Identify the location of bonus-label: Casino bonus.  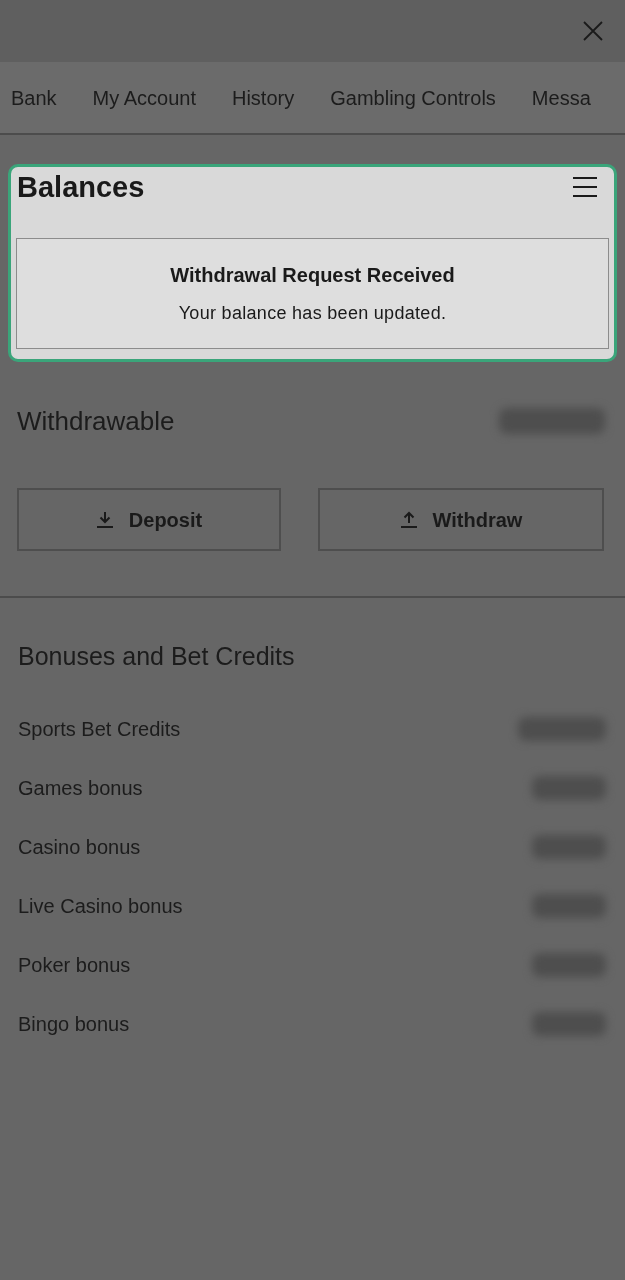
(79, 847).